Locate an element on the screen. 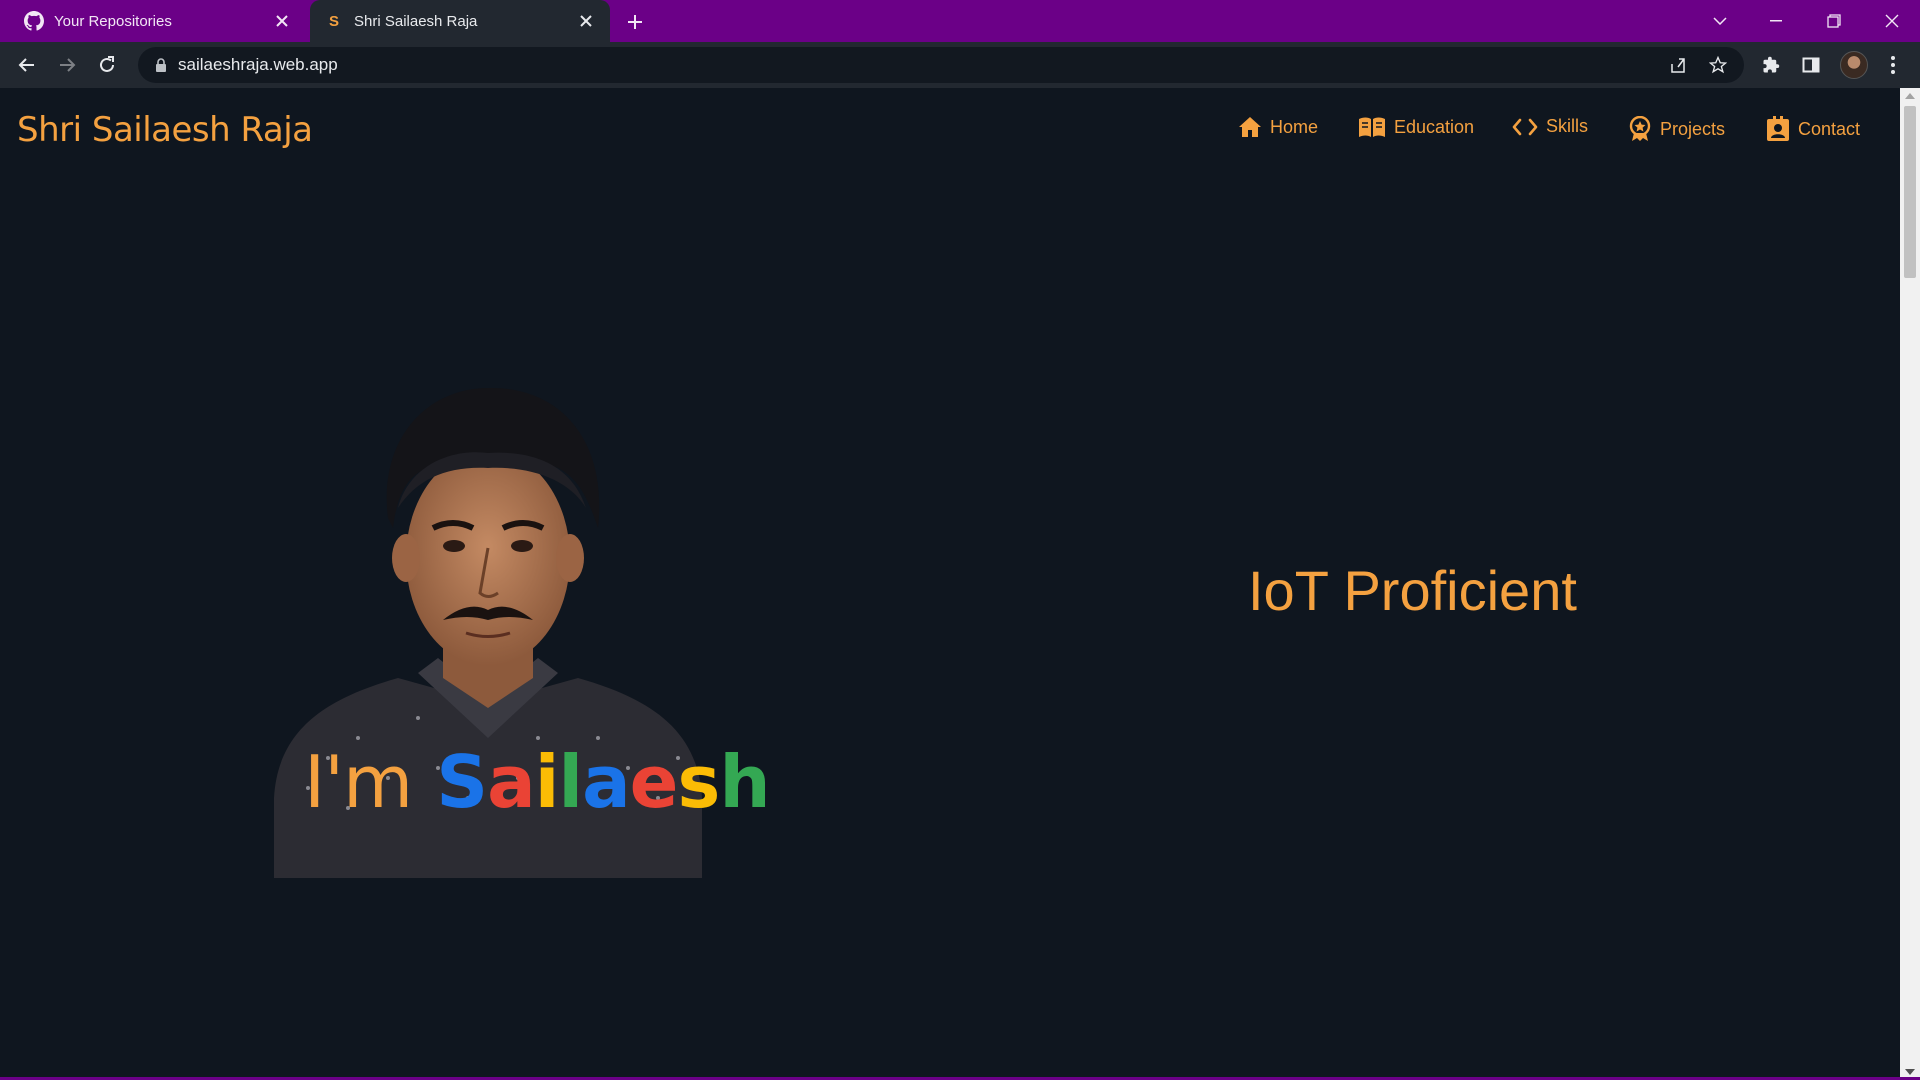  name-letter: h is located at coordinates (744, 782).